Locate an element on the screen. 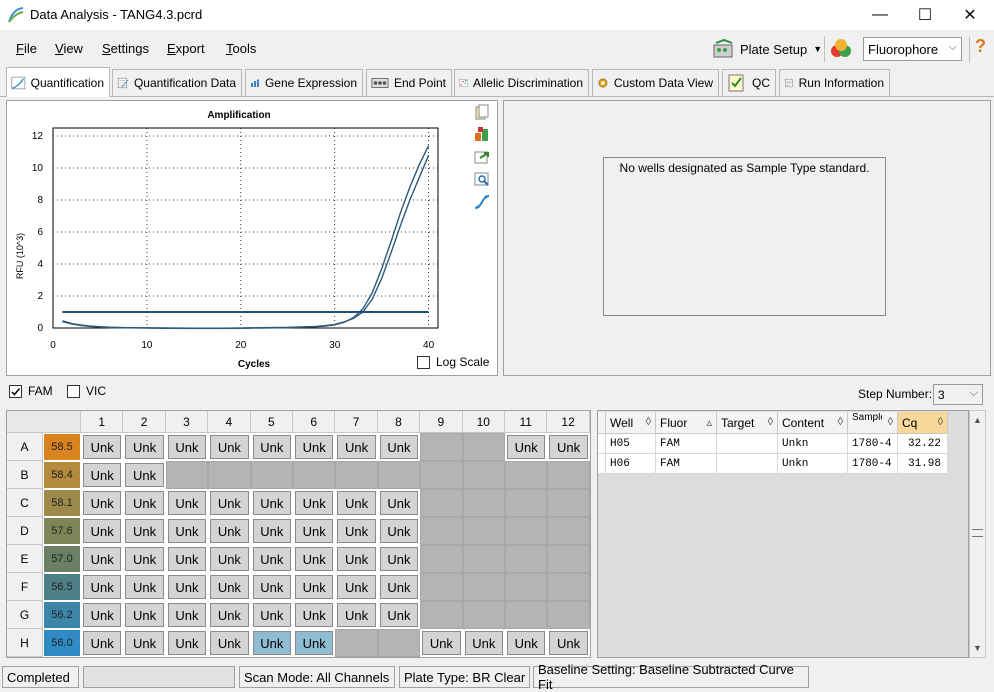 The width and height of the screenshot is (994, 692). menu-file: File is located at coordinates (26, 48).